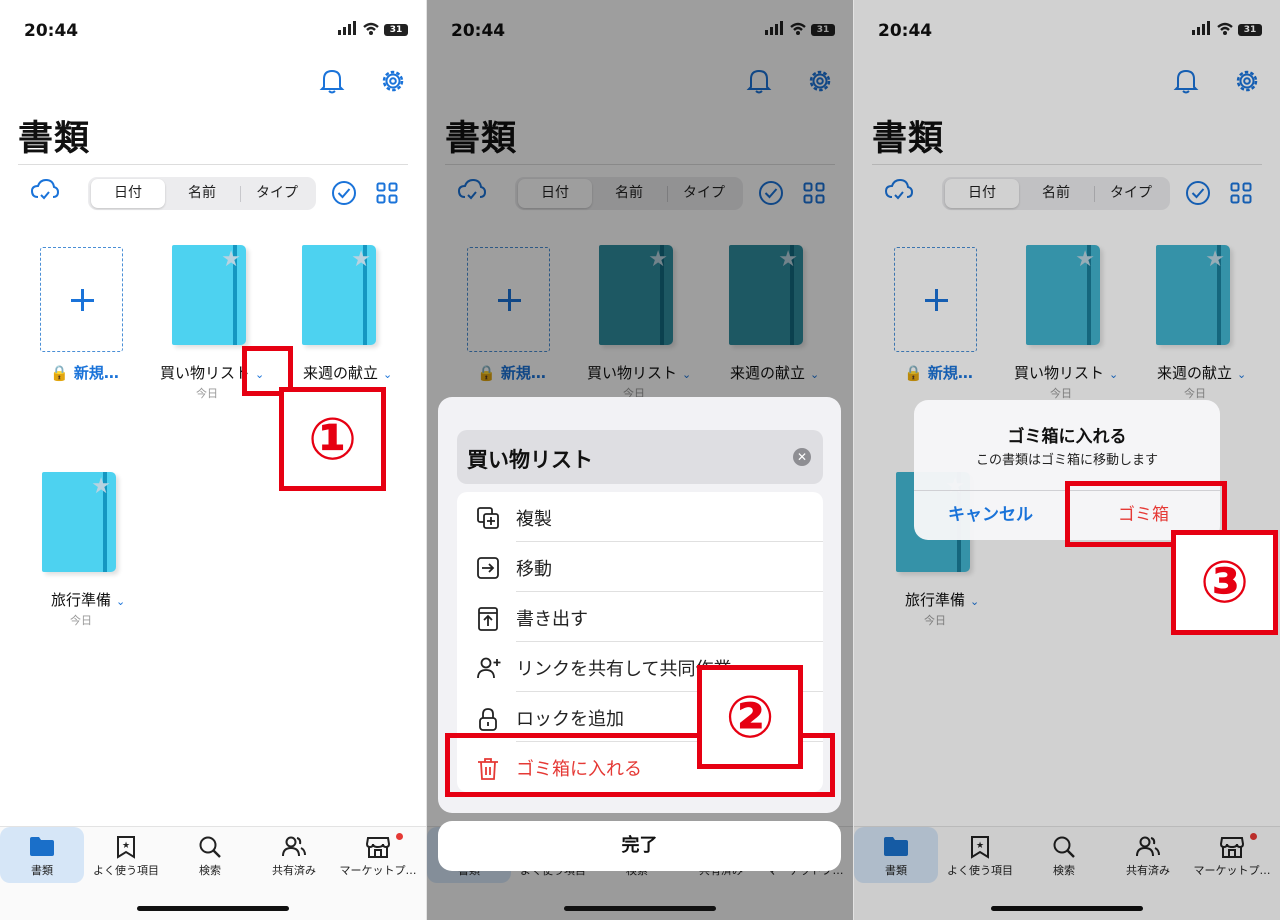 The width and height of the screenshot is (1280, 920). What do you see at coordinates (990, 515) in the screenshot?
I see `cancel-button: キャンセル` at bounding box center [990, 515].